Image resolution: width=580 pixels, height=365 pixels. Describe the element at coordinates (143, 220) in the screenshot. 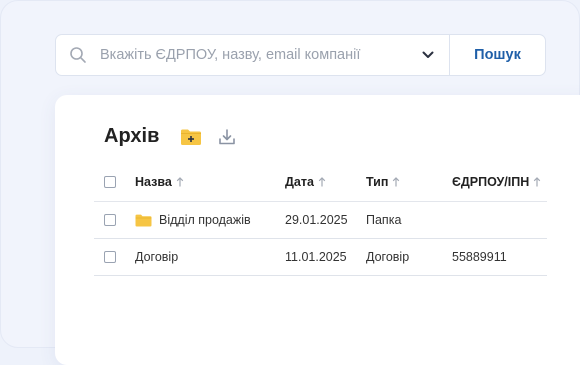

I see `folder-icon` at that location.